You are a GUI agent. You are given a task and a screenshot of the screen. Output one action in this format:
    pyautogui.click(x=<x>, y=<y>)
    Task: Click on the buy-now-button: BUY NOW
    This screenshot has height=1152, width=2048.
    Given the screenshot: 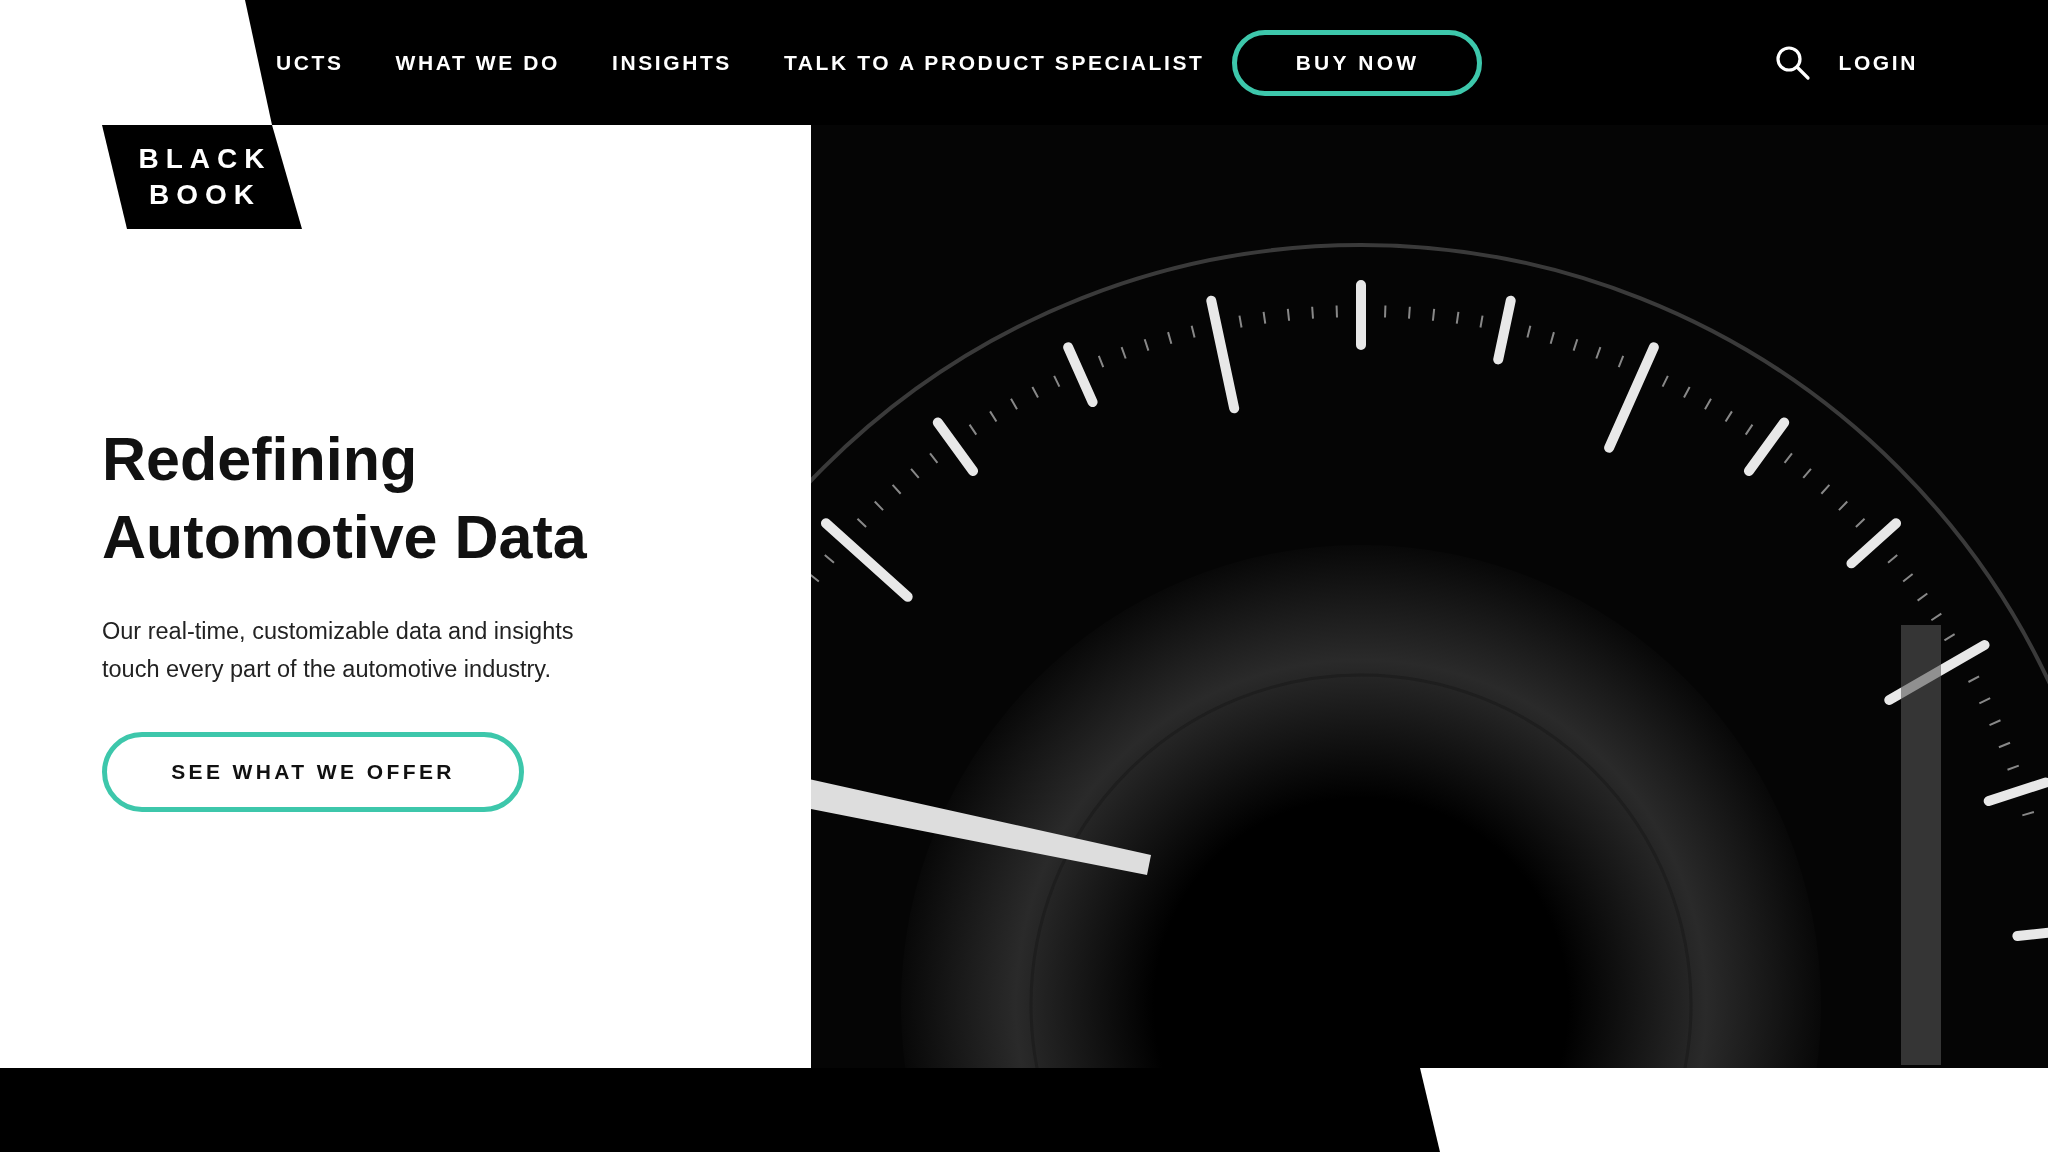 What is the action you would take?
    pyautogui.click(x=1357, y=62)
    